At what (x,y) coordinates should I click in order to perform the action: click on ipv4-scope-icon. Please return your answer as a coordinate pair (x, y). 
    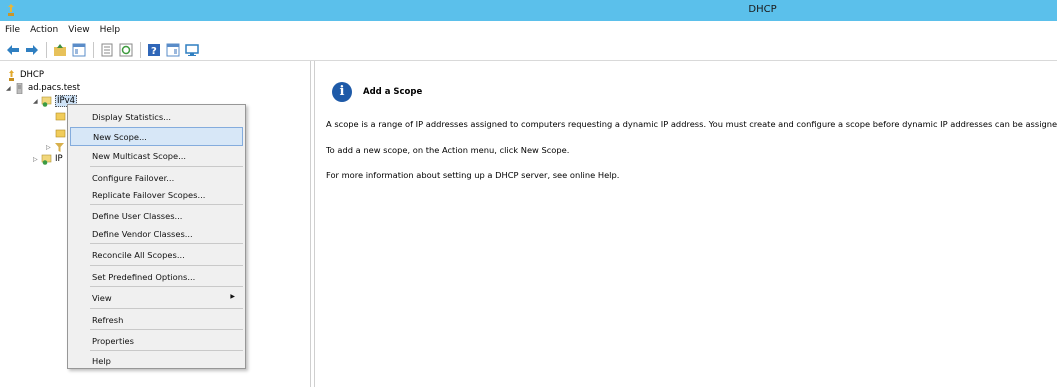
    Looking at the image, I should click on (46, 101).